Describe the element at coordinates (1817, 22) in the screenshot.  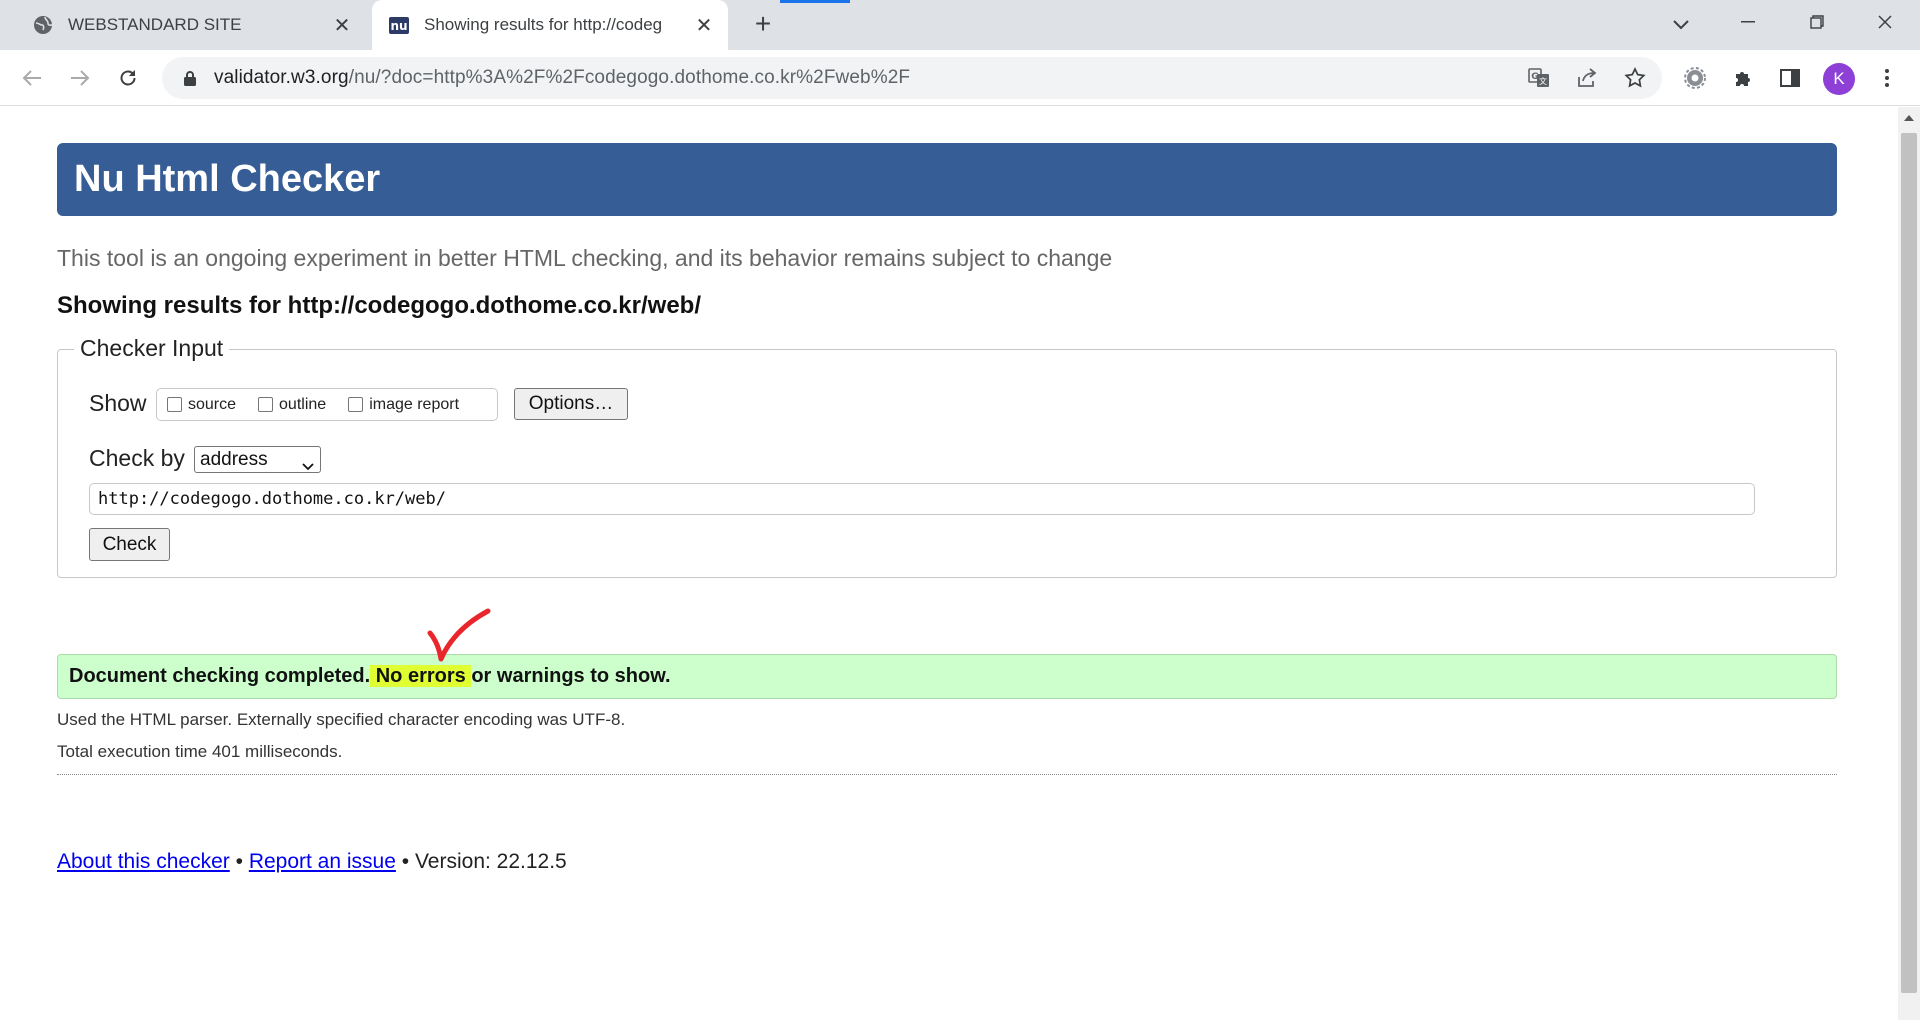
I see `restore-icon` at that location.